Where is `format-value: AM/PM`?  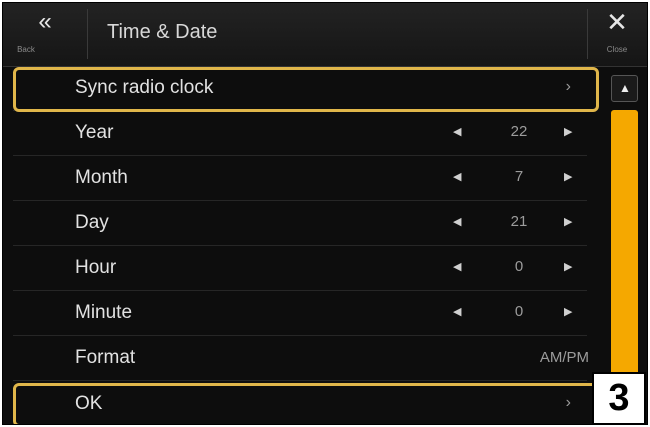 format-value: AM/PM is located at coordinates (564, 357).